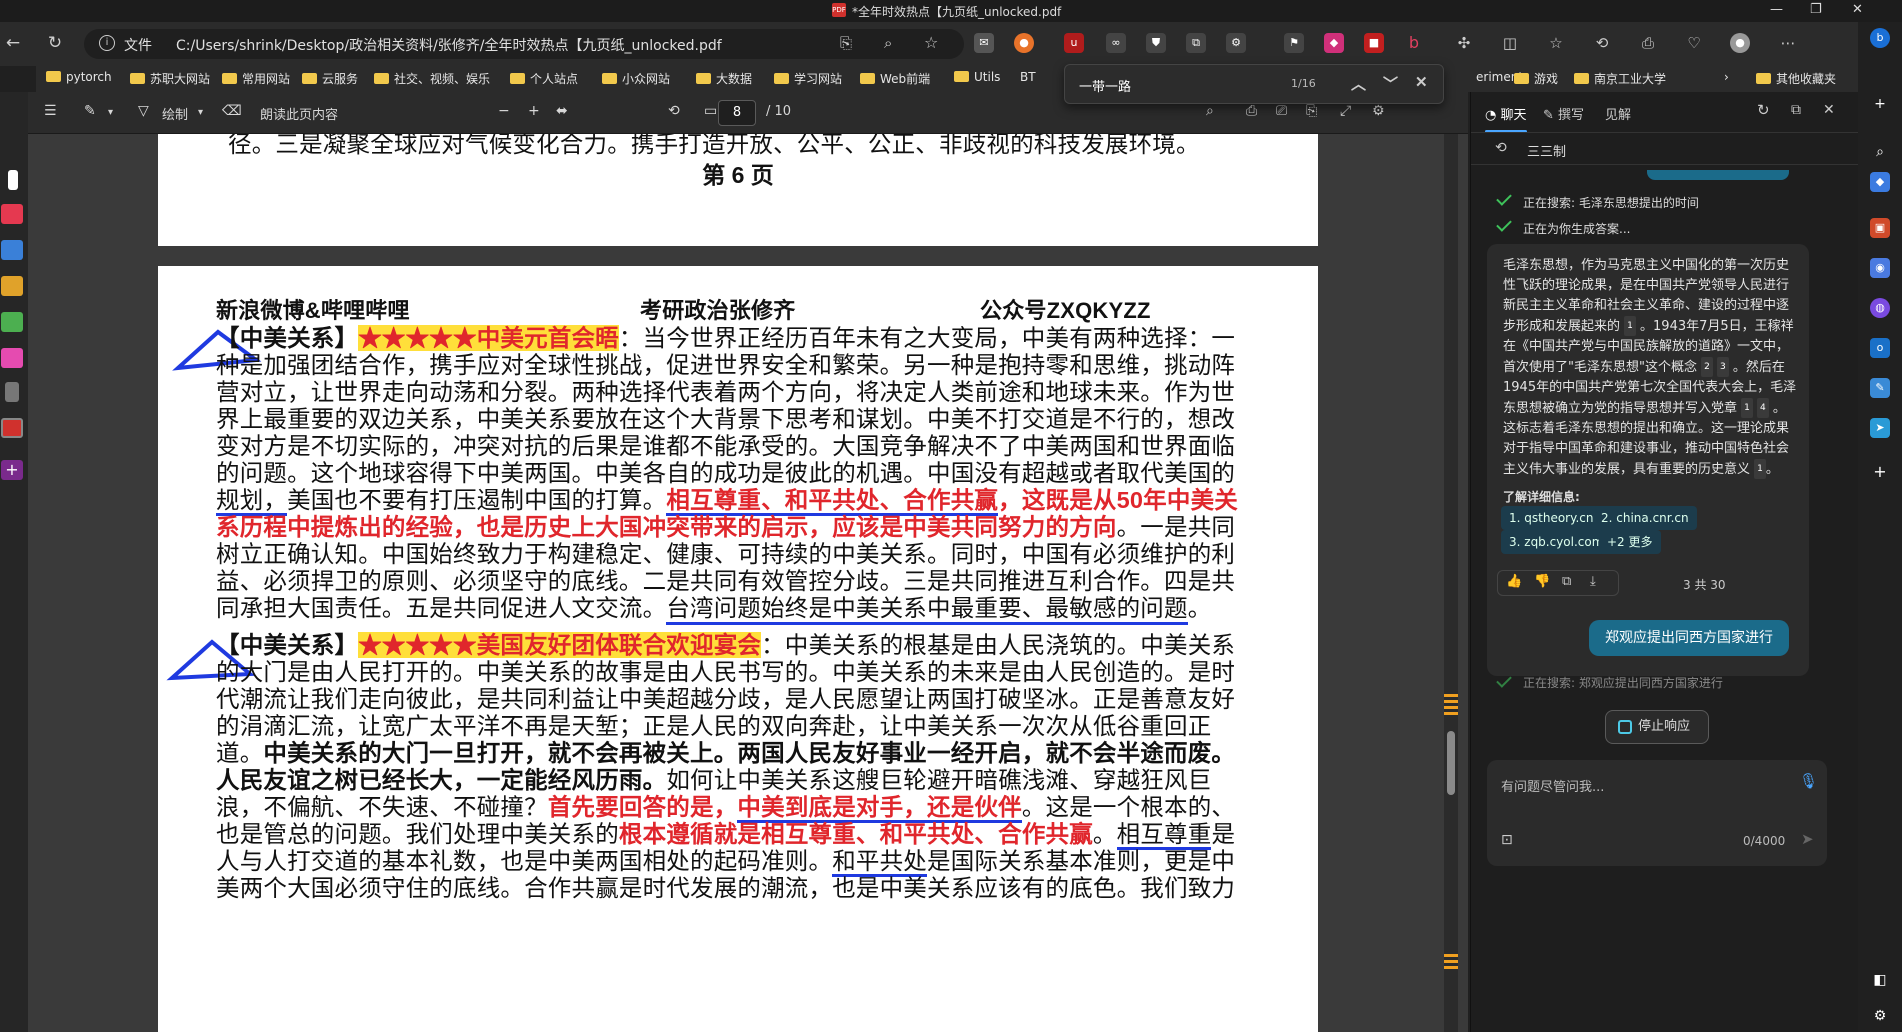 The height and width of the screenshot is (1032, 1902). What do you see at coordinates (1880, 228) in the screenshot?
I see `tools-icon: ▣` at bounding box center [1880, 228].